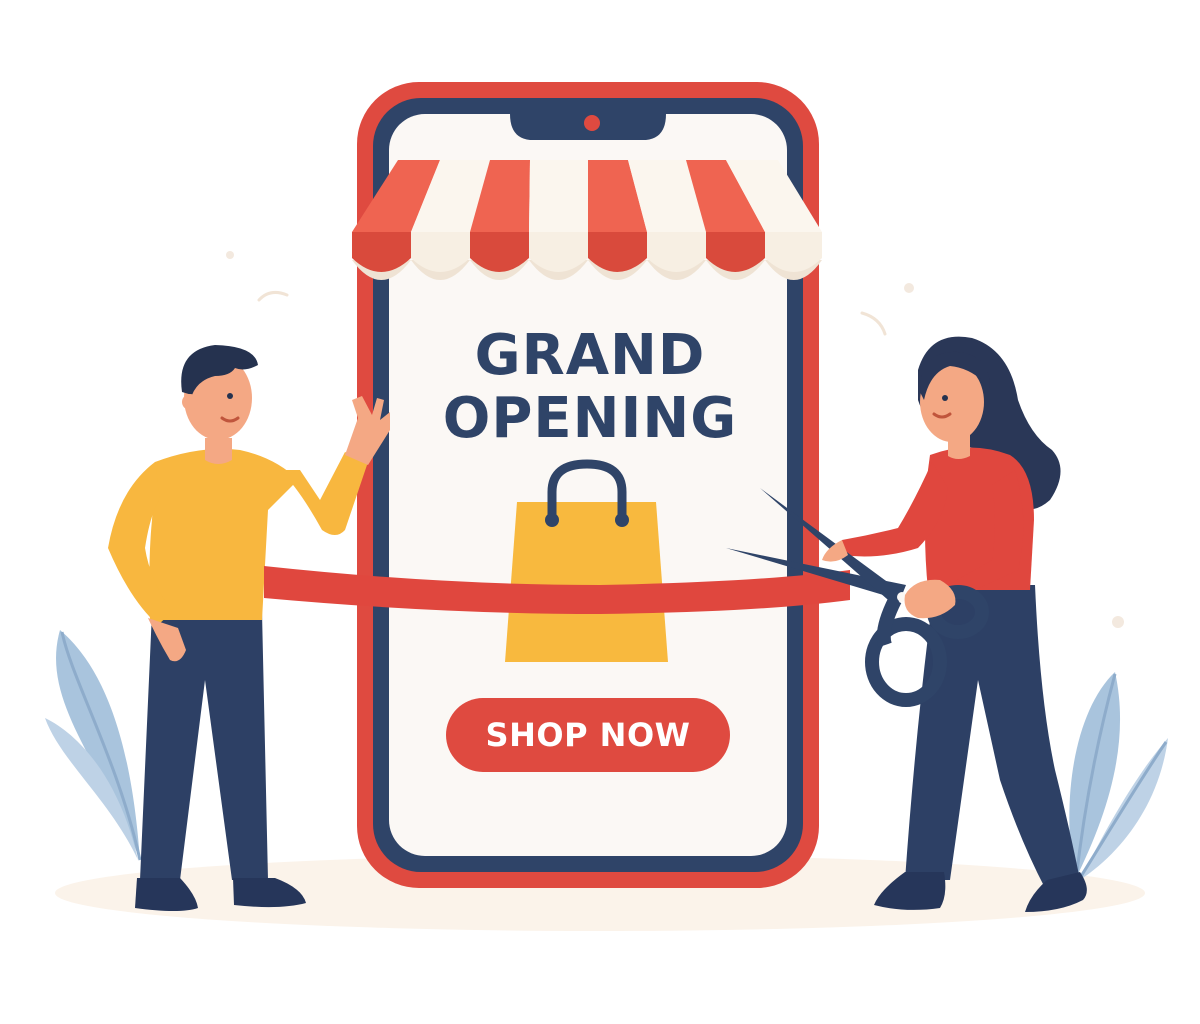  Describe the element at coordinates (249, 628) in the screenshot. I see `man-figure` at that location.